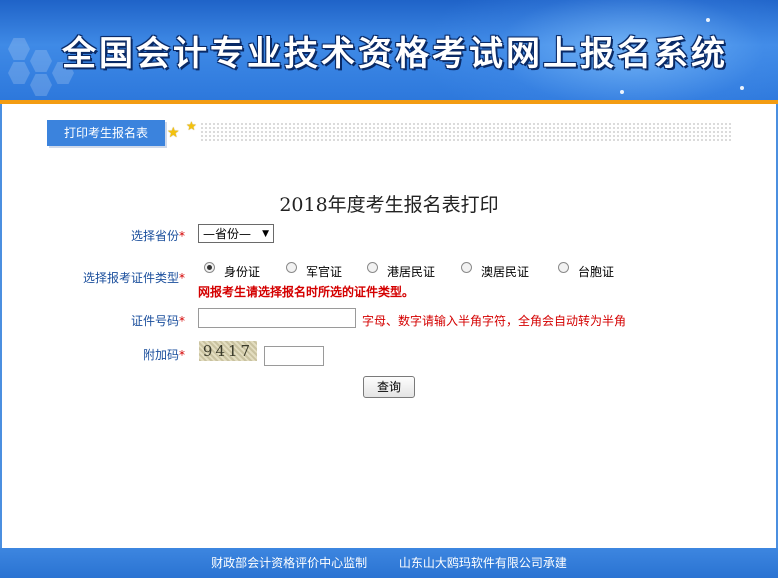 The image size is (778, 578). Describe the element at coordinates (482, 563) in the screenshot. I see `footer-contractor: 山东山大鸥玛软件有限公司承建` at that location.